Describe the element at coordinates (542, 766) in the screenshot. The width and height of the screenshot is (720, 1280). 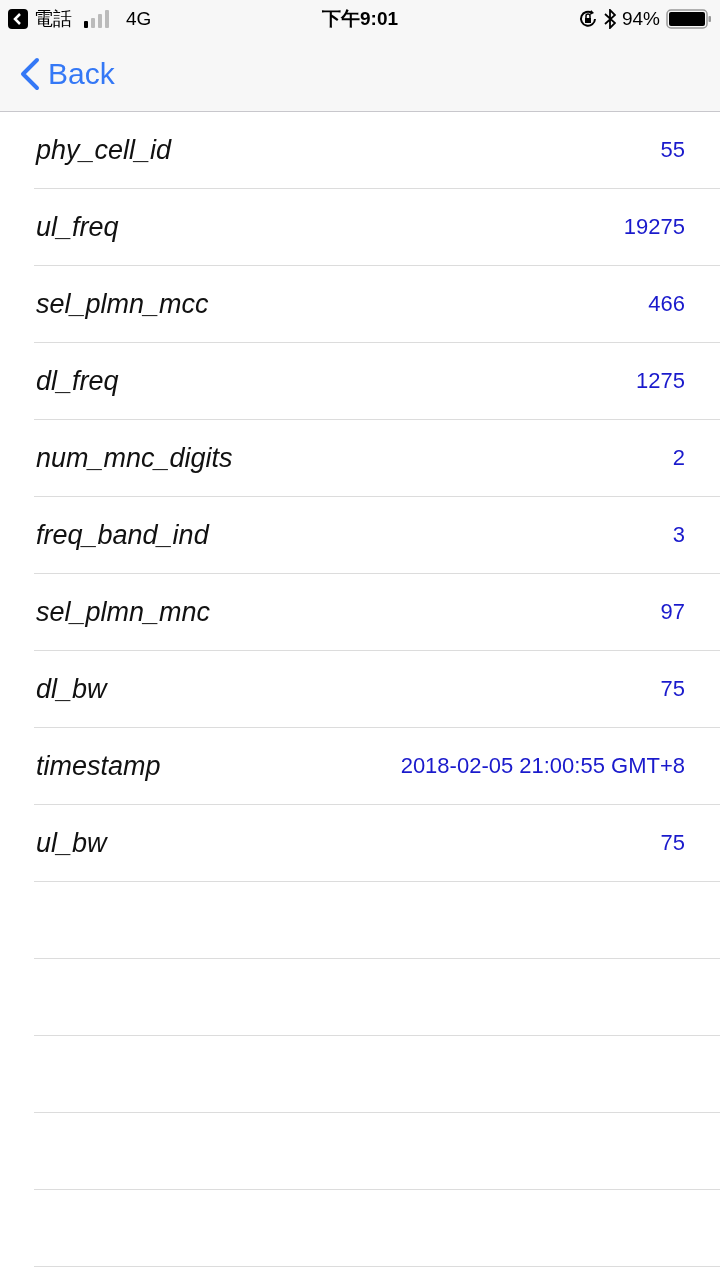
I see `field-value: 2018-02-05 21:00:55 GMT+8` at that location.